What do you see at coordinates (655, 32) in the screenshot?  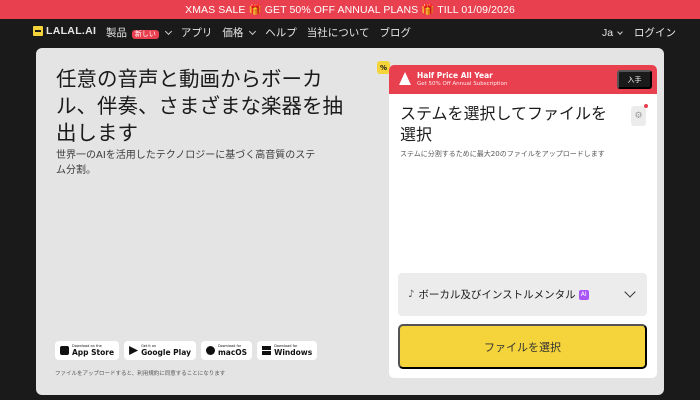 I see `login-link: ログイン` at bounding box center [655, 32].